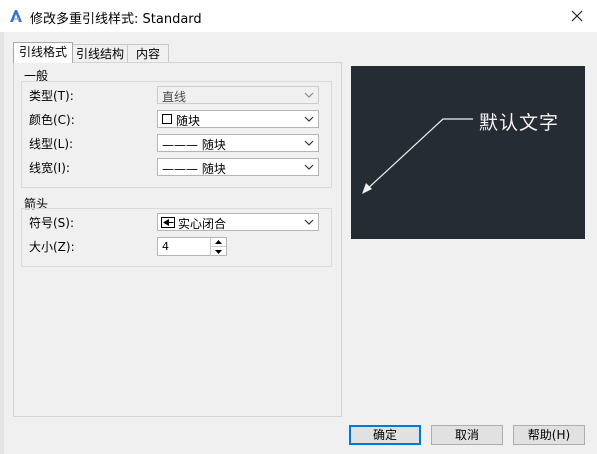 The height and width of the screenshot is (454, 597). I want to click on title-bar: 修改多重引线样式: Standard, so click(298, 16).